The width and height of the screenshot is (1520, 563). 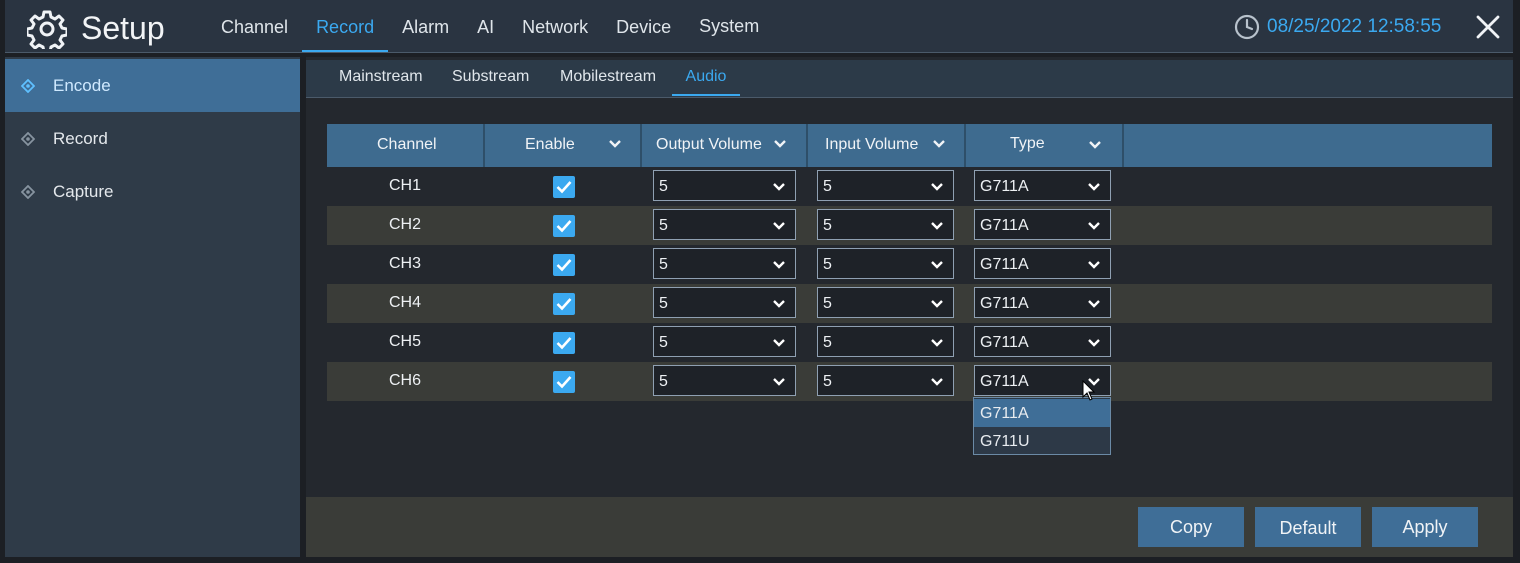 I want to click on subtab-bar: Mainstream Substream Mobilestream Audio, so click(x=909, y=79).